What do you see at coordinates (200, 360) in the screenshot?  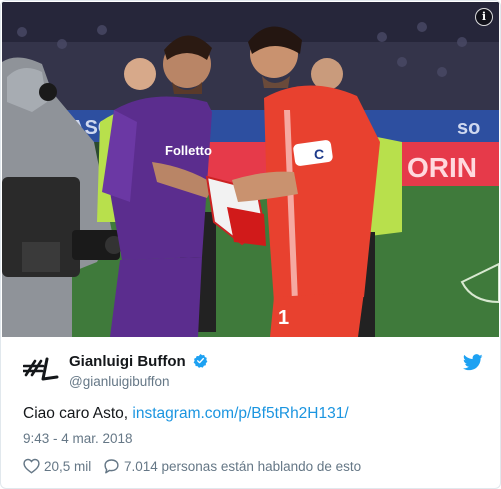 I see `verified-badge-icon` at bounding box center [200, 360].